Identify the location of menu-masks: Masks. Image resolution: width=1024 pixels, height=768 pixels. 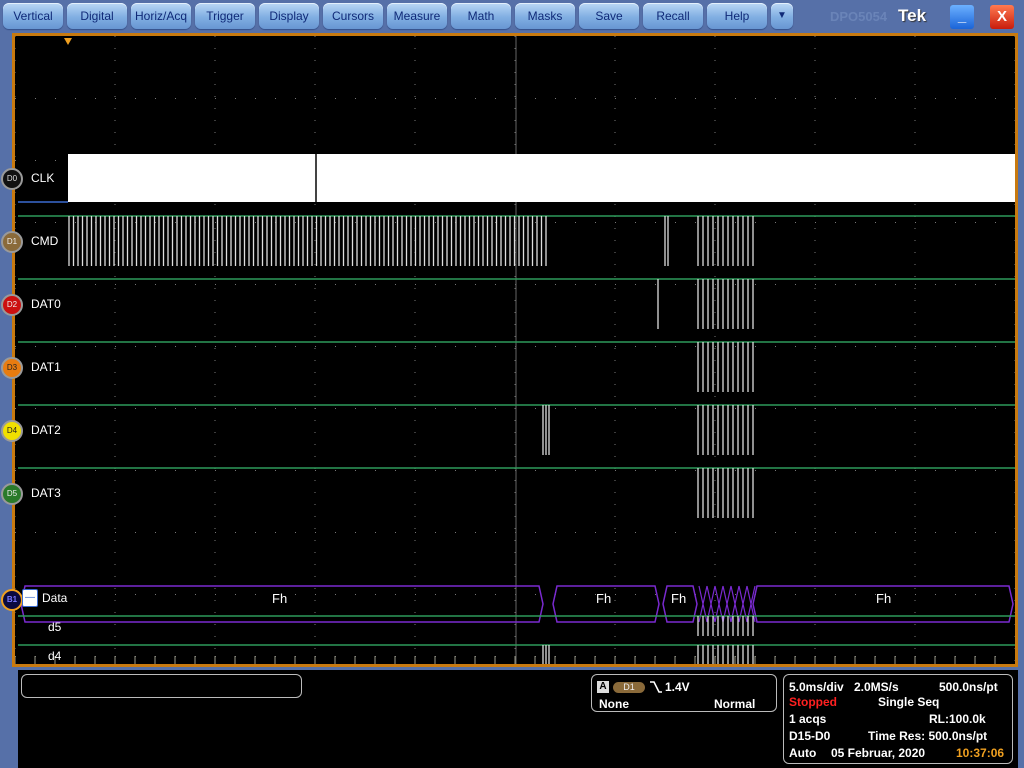
(545, 16).